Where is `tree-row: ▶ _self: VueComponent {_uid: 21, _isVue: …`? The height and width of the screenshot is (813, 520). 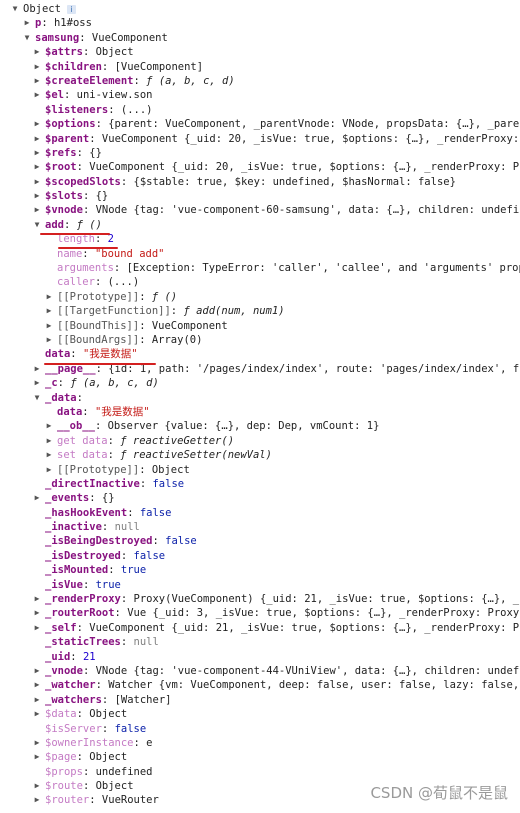 tree-row: ▶ _self: VueComponent {_uid: 21, _isVue: … is located at coordinates (260, 628).